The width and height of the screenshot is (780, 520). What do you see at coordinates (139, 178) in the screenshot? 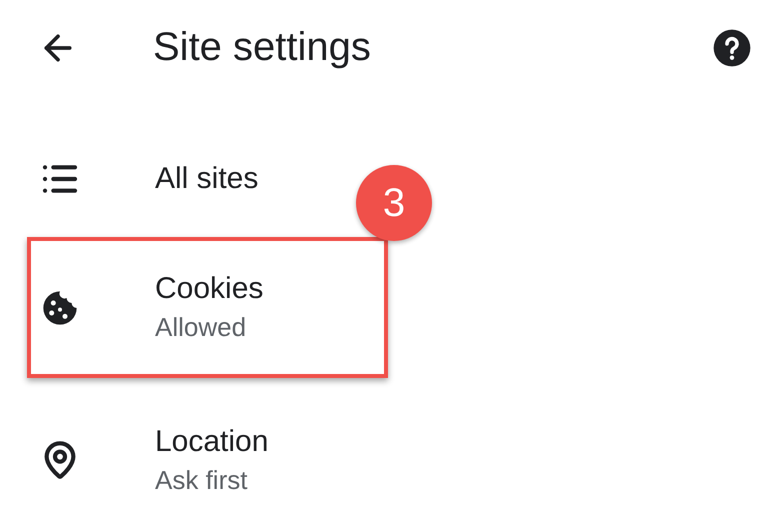
I see `settings-row: All sites` at bounding box center [139, 178].